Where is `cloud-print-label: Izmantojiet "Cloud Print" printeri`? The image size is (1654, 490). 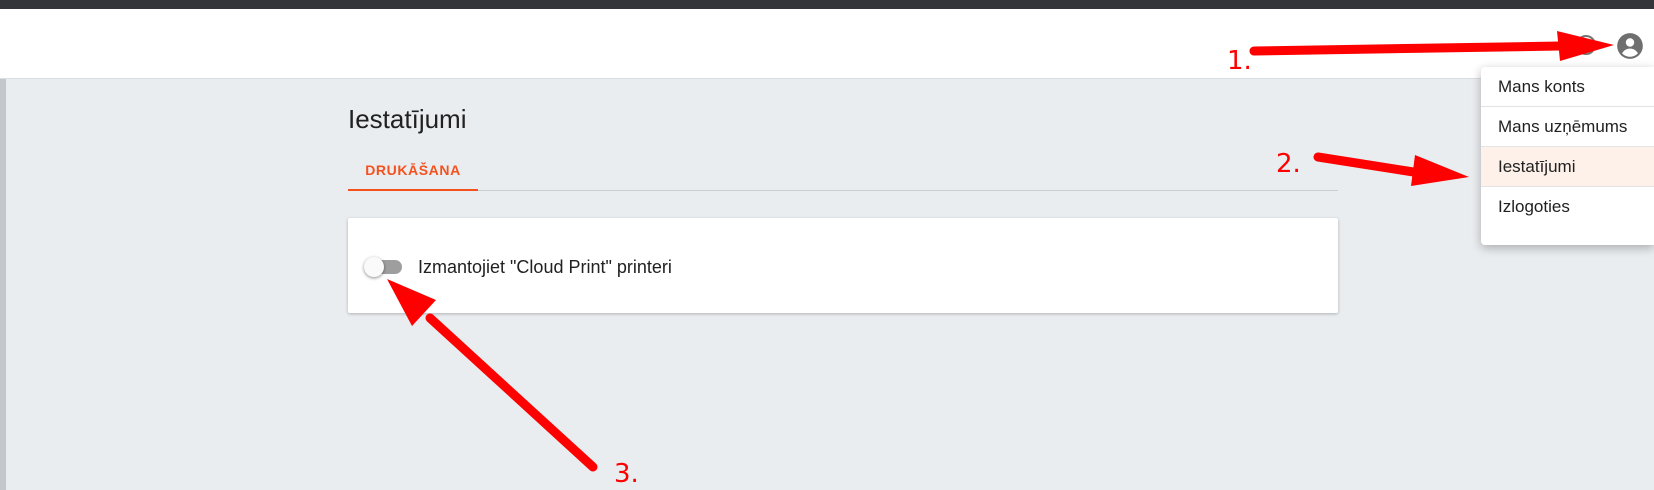
cloud-print-label: Izmantojiet "Cloud Print" printeri is located at coordinates (545, 267).